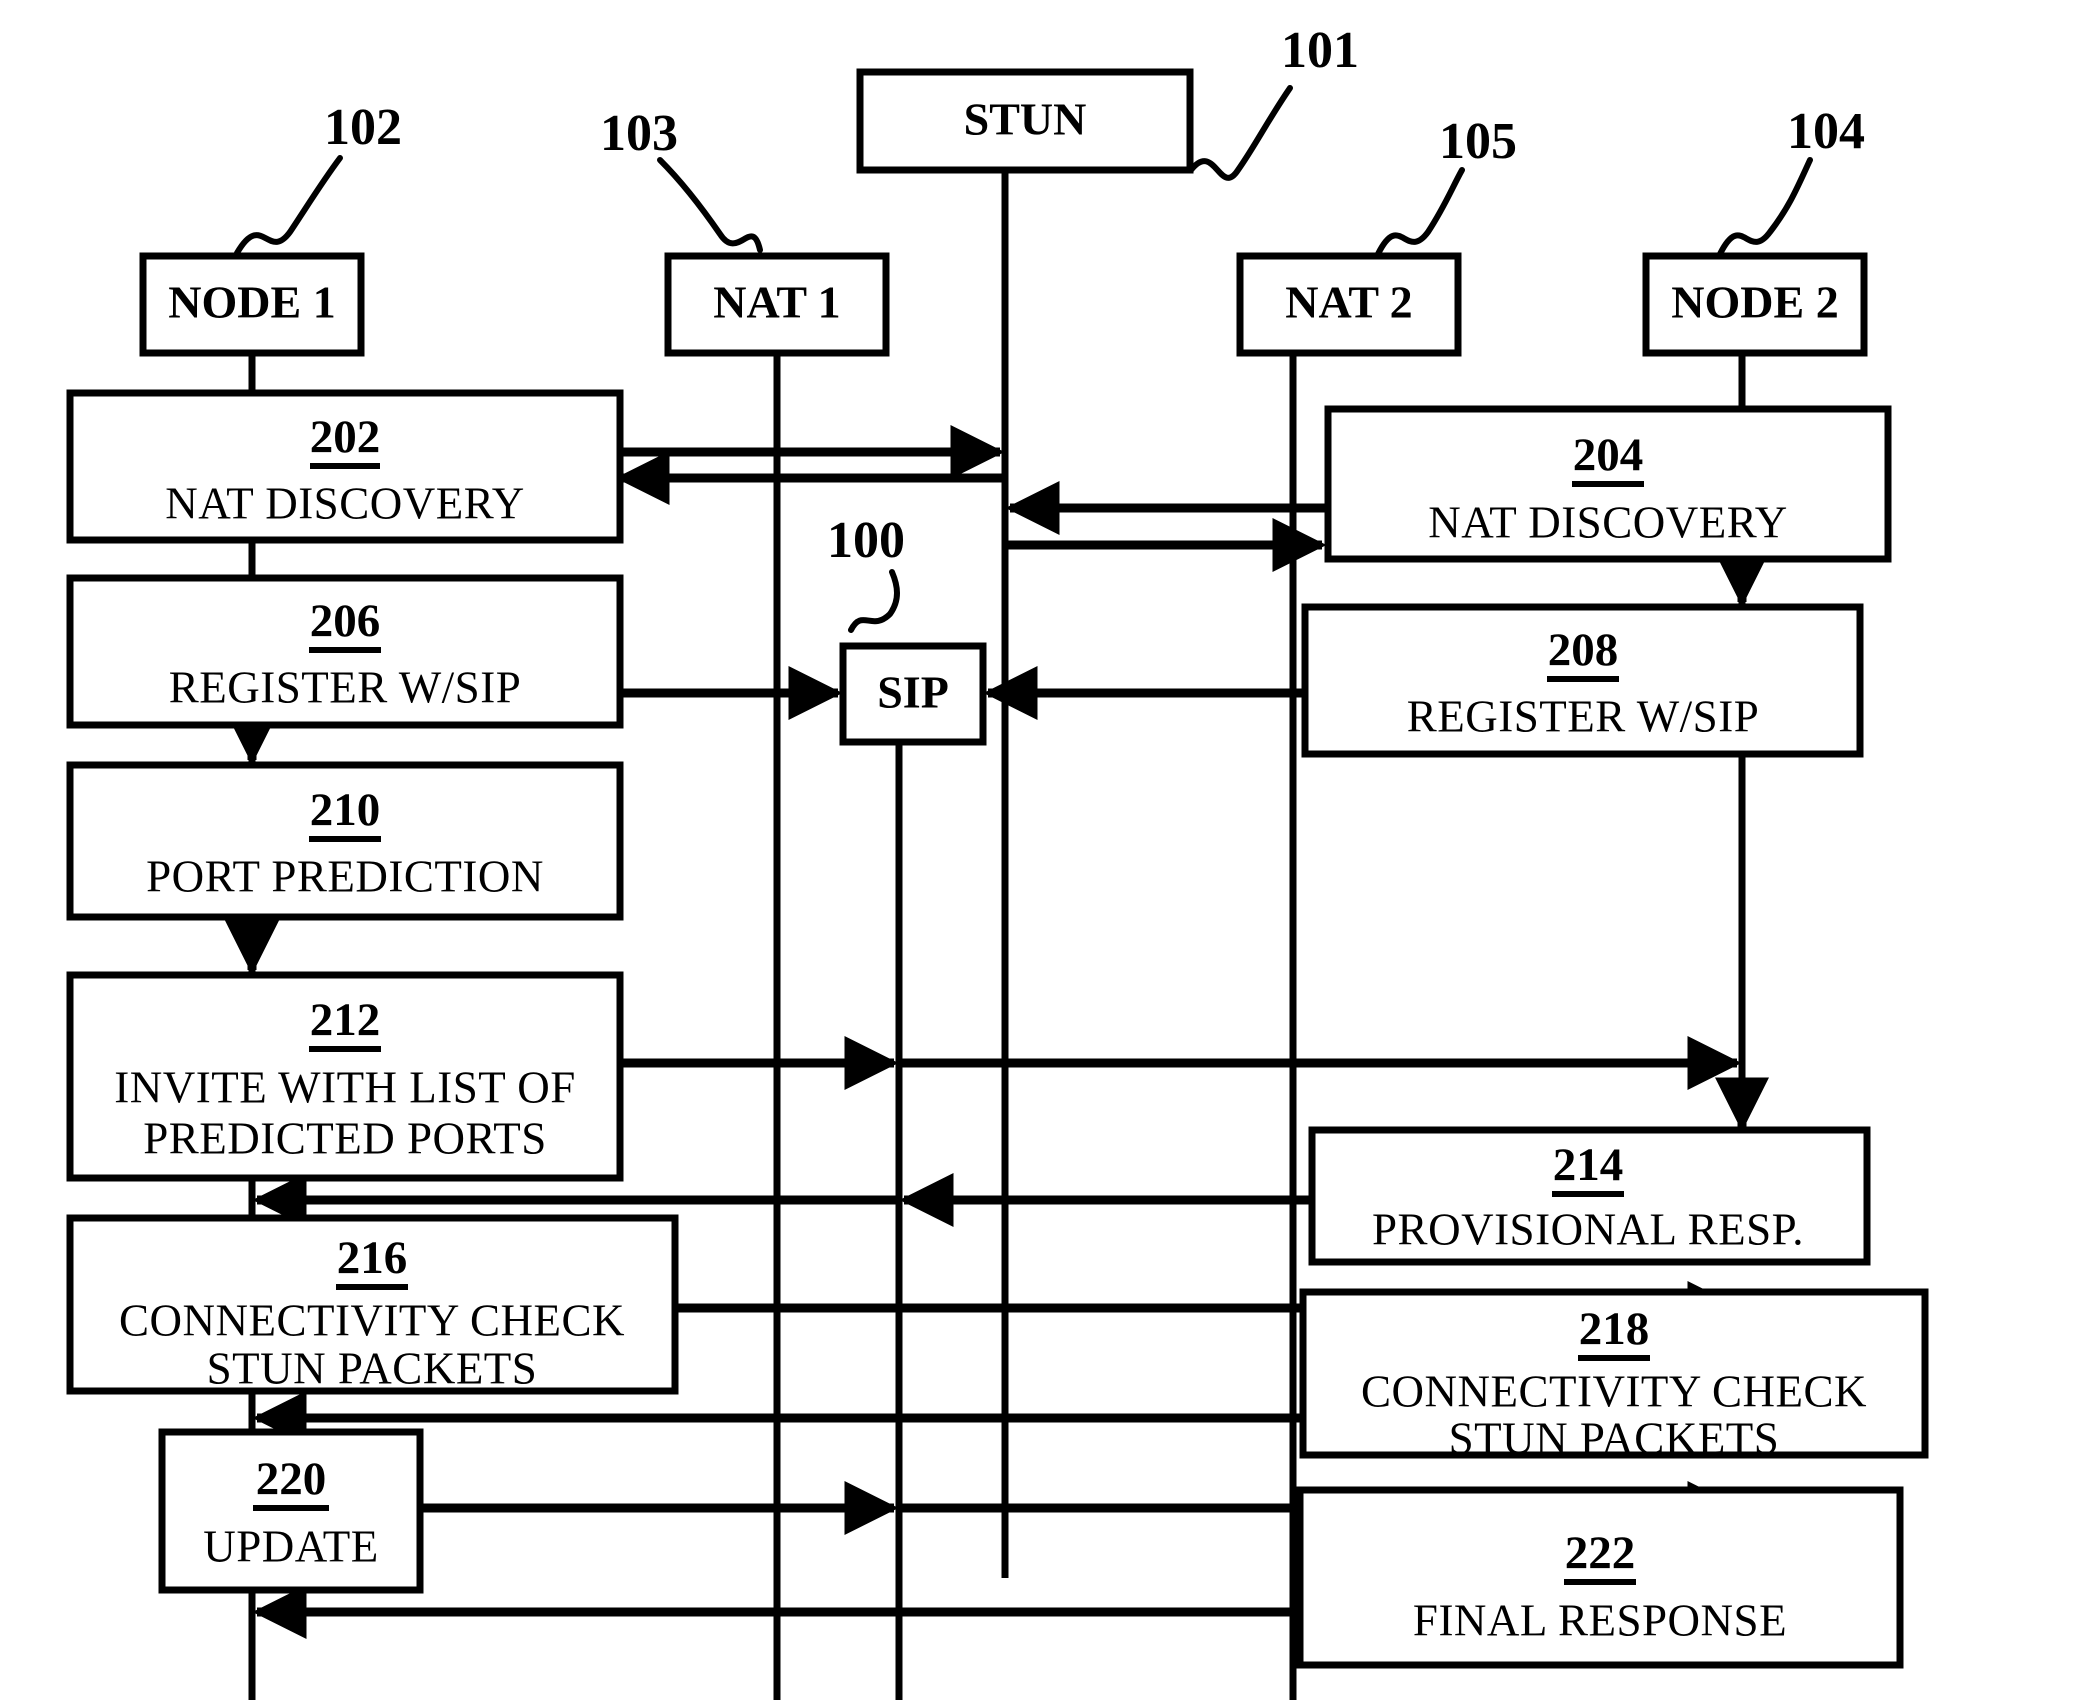  I want to click on step-222-number: 222, so click(1600, 1553).